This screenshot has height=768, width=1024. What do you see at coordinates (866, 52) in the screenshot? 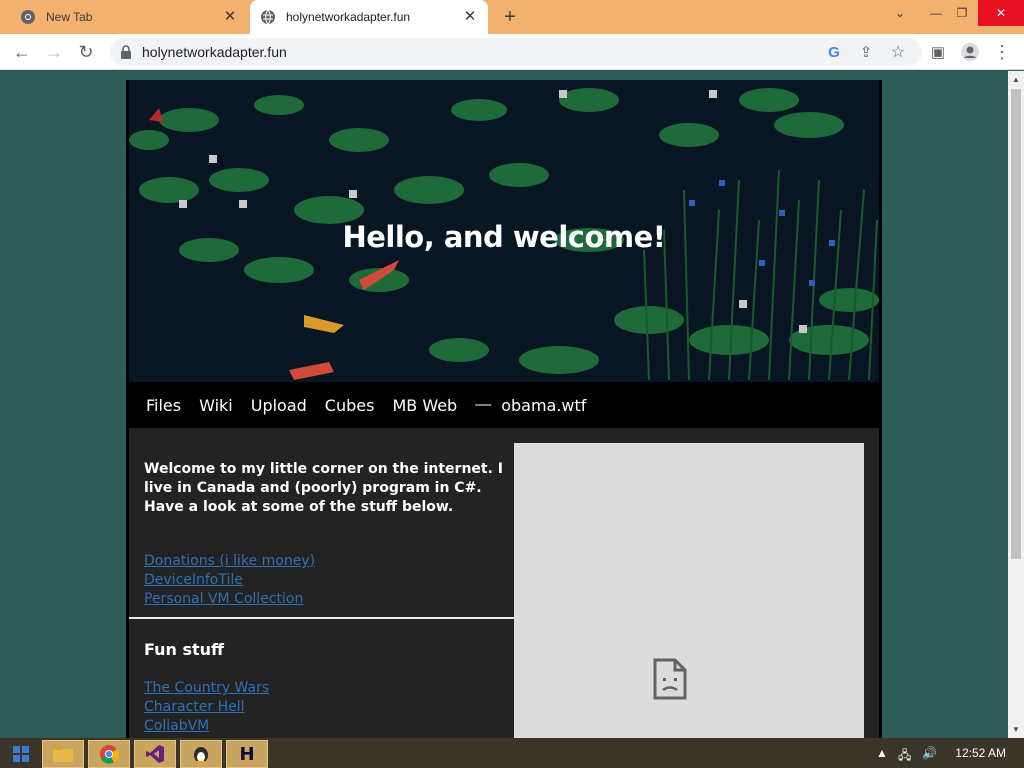
I see `share-icon: ⇪` at bounding box center [866, 52].